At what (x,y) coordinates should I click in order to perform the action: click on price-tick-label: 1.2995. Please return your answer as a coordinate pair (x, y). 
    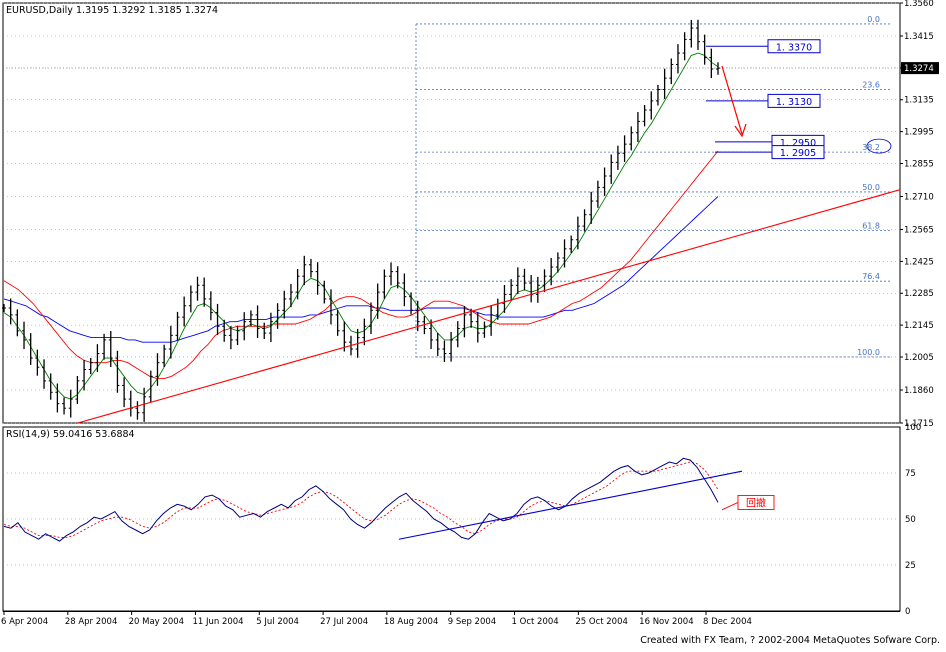
    Looking at the image, I should click on (919, 133).